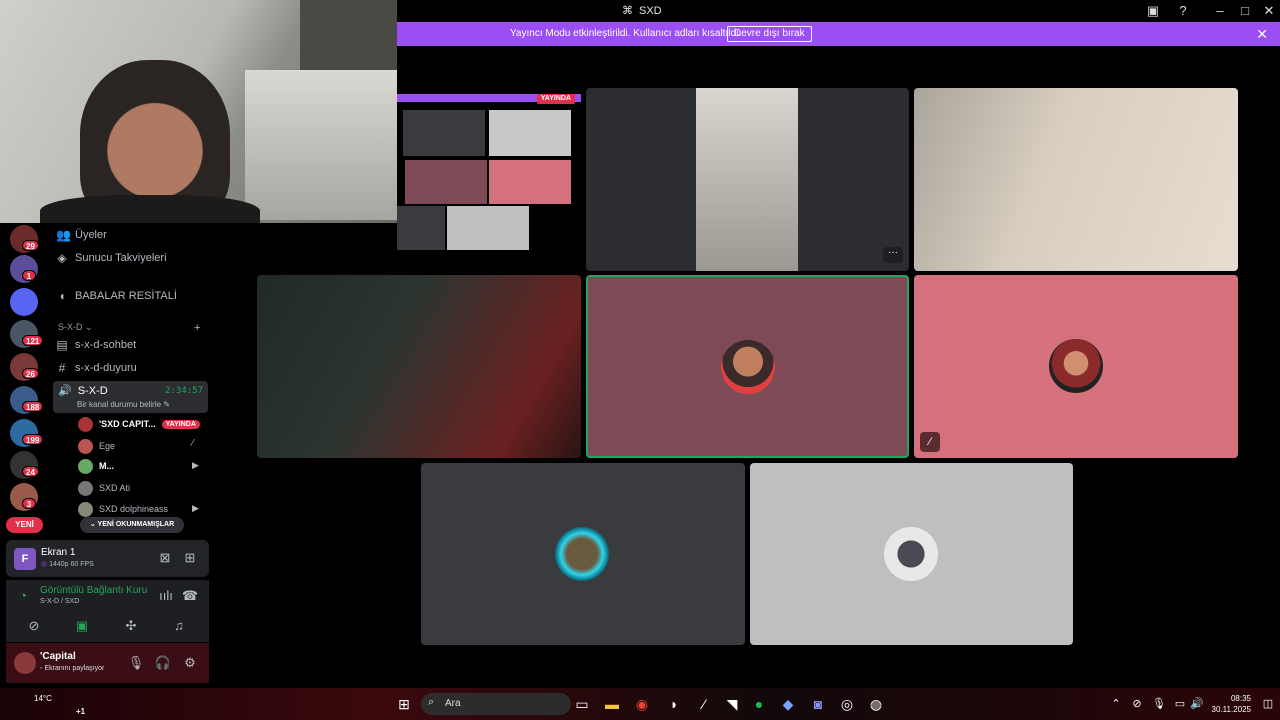 The image size is (1280, 720). I want to click on server-list: 29 1 121 26 188 199 24 3, so click(24, 383).